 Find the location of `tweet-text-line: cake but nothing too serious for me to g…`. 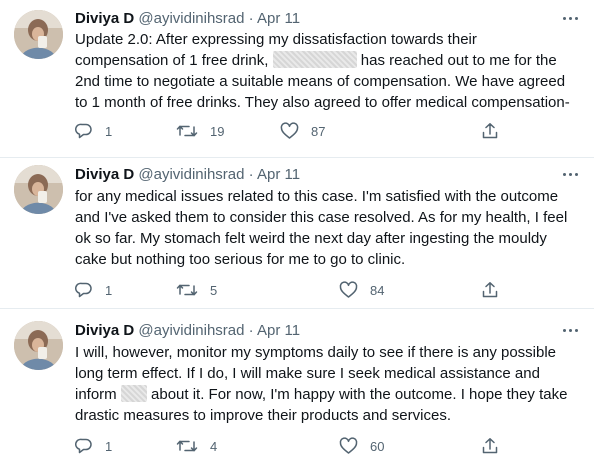

tweet-text-line: cake but nothing too serious for me to g… is located at coordinates (240, 259).